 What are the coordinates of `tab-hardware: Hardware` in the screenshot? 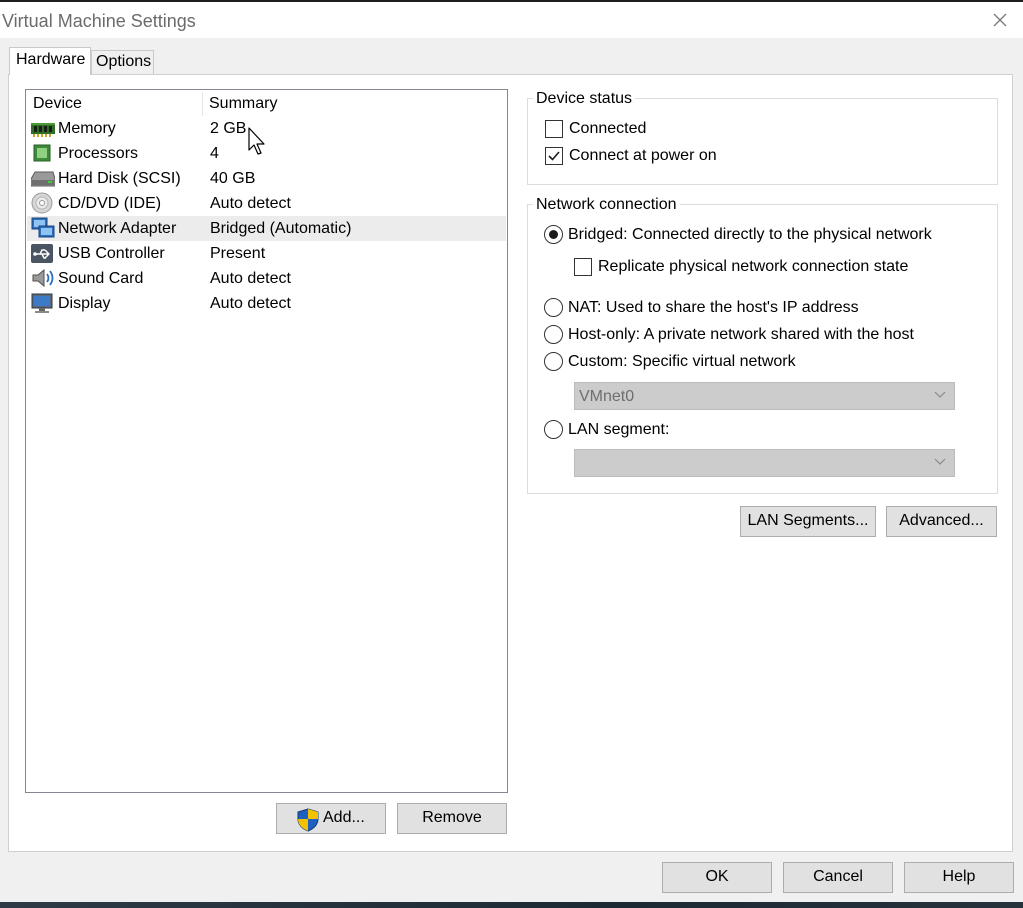 It's located at (50, 61).